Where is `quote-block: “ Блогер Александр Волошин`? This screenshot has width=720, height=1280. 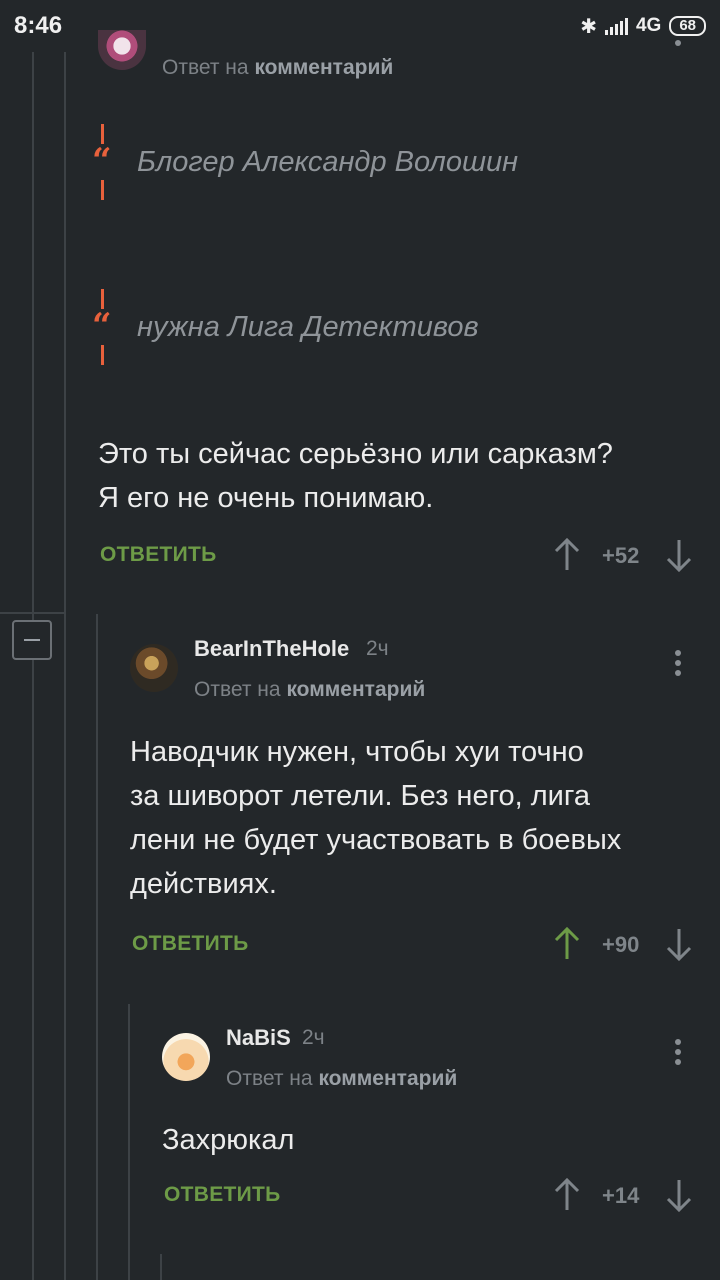
quote-block: “ Блогер Александр Волошин is located at coordinates (305, 162).